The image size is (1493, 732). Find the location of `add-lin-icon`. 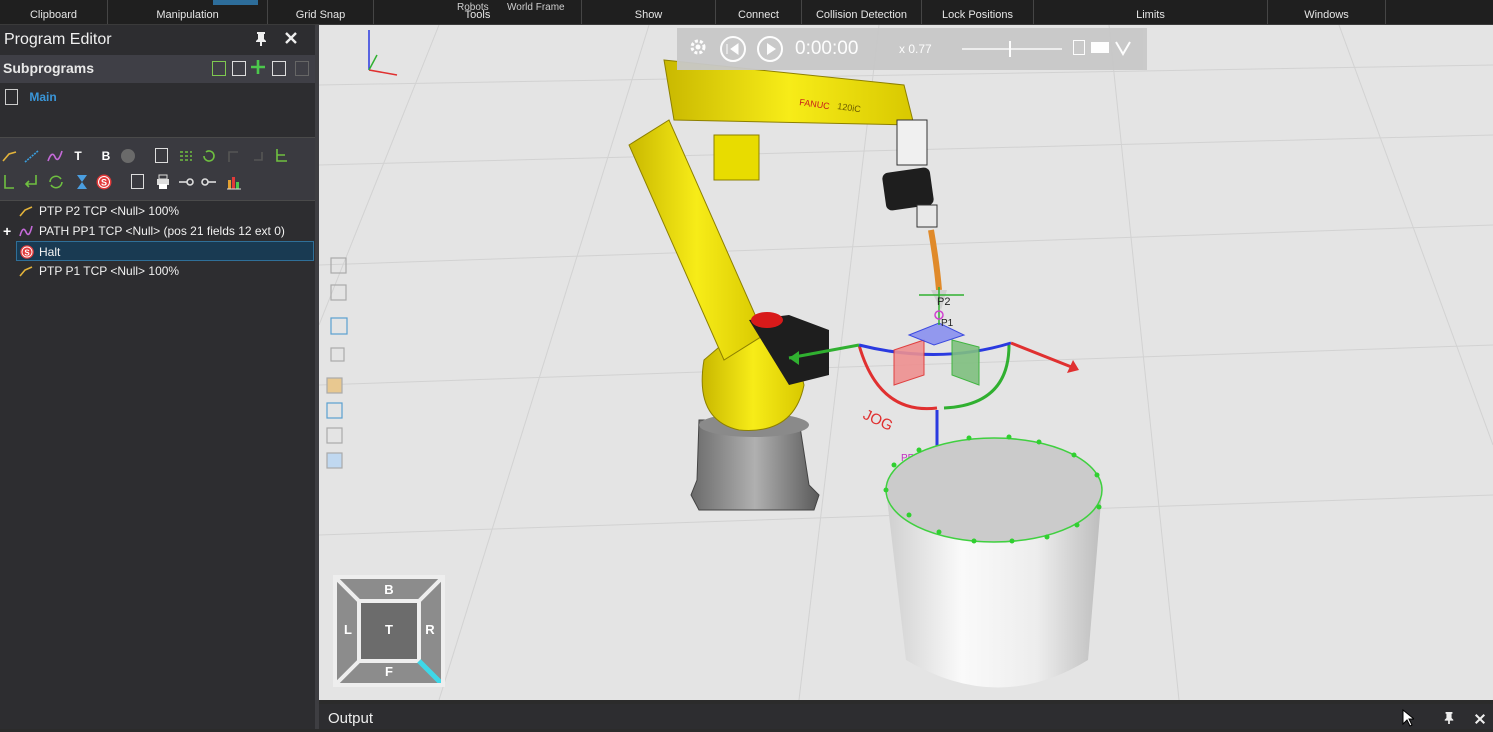

add-lin-icon is located at coordinates (32, 156).